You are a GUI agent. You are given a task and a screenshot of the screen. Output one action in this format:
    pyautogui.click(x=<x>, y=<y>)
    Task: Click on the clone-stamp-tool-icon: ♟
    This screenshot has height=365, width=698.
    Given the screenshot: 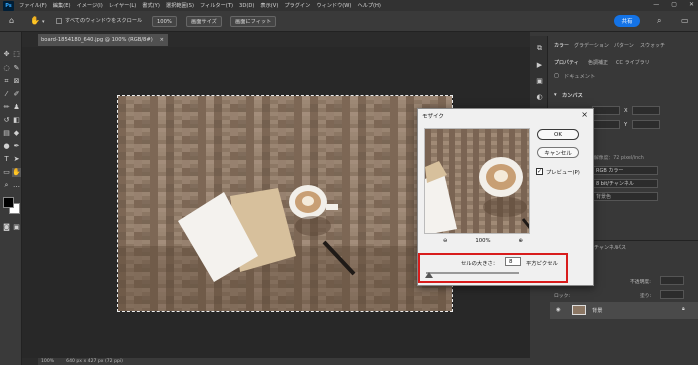 What is the action you would take?
    pyautogui.click(x=16, y=107)
    